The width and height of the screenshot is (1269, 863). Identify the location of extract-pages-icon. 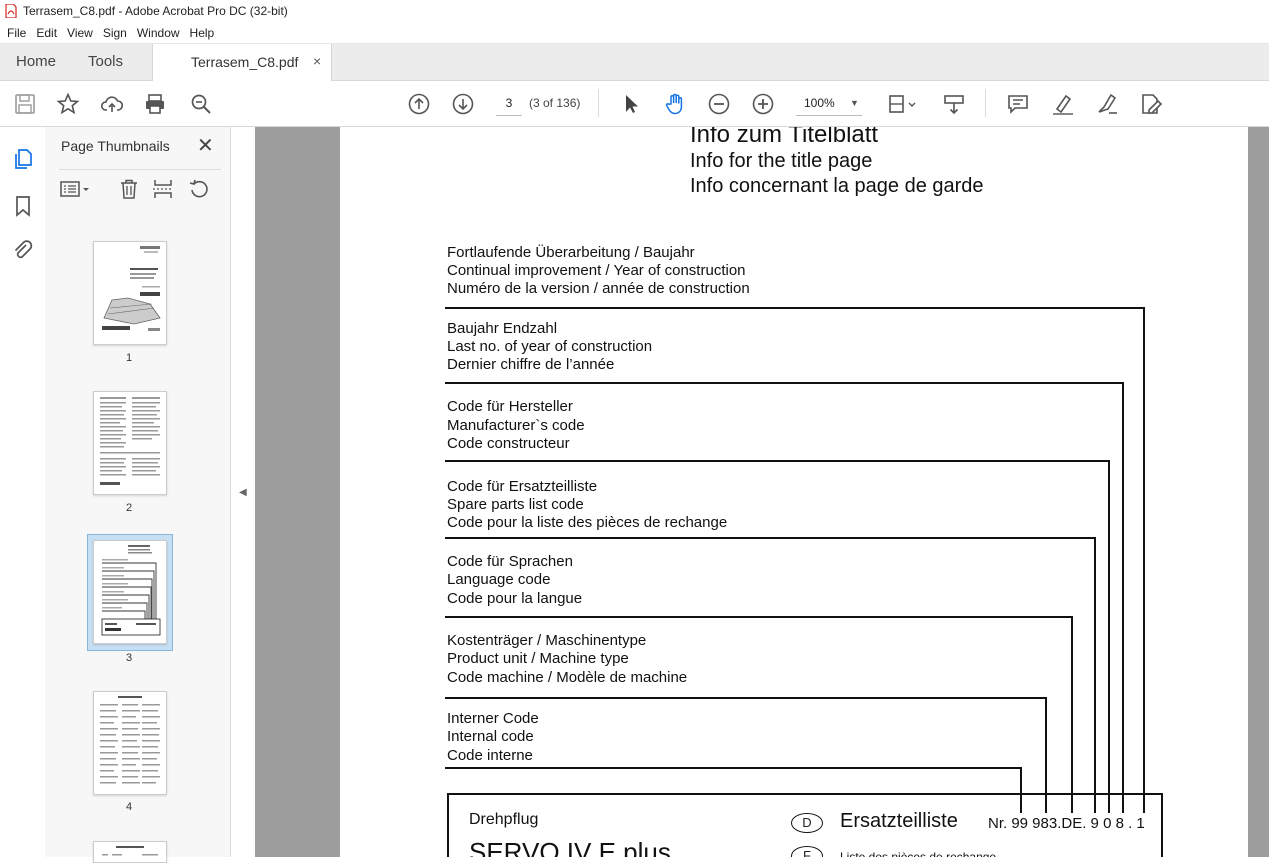
(163, 189).